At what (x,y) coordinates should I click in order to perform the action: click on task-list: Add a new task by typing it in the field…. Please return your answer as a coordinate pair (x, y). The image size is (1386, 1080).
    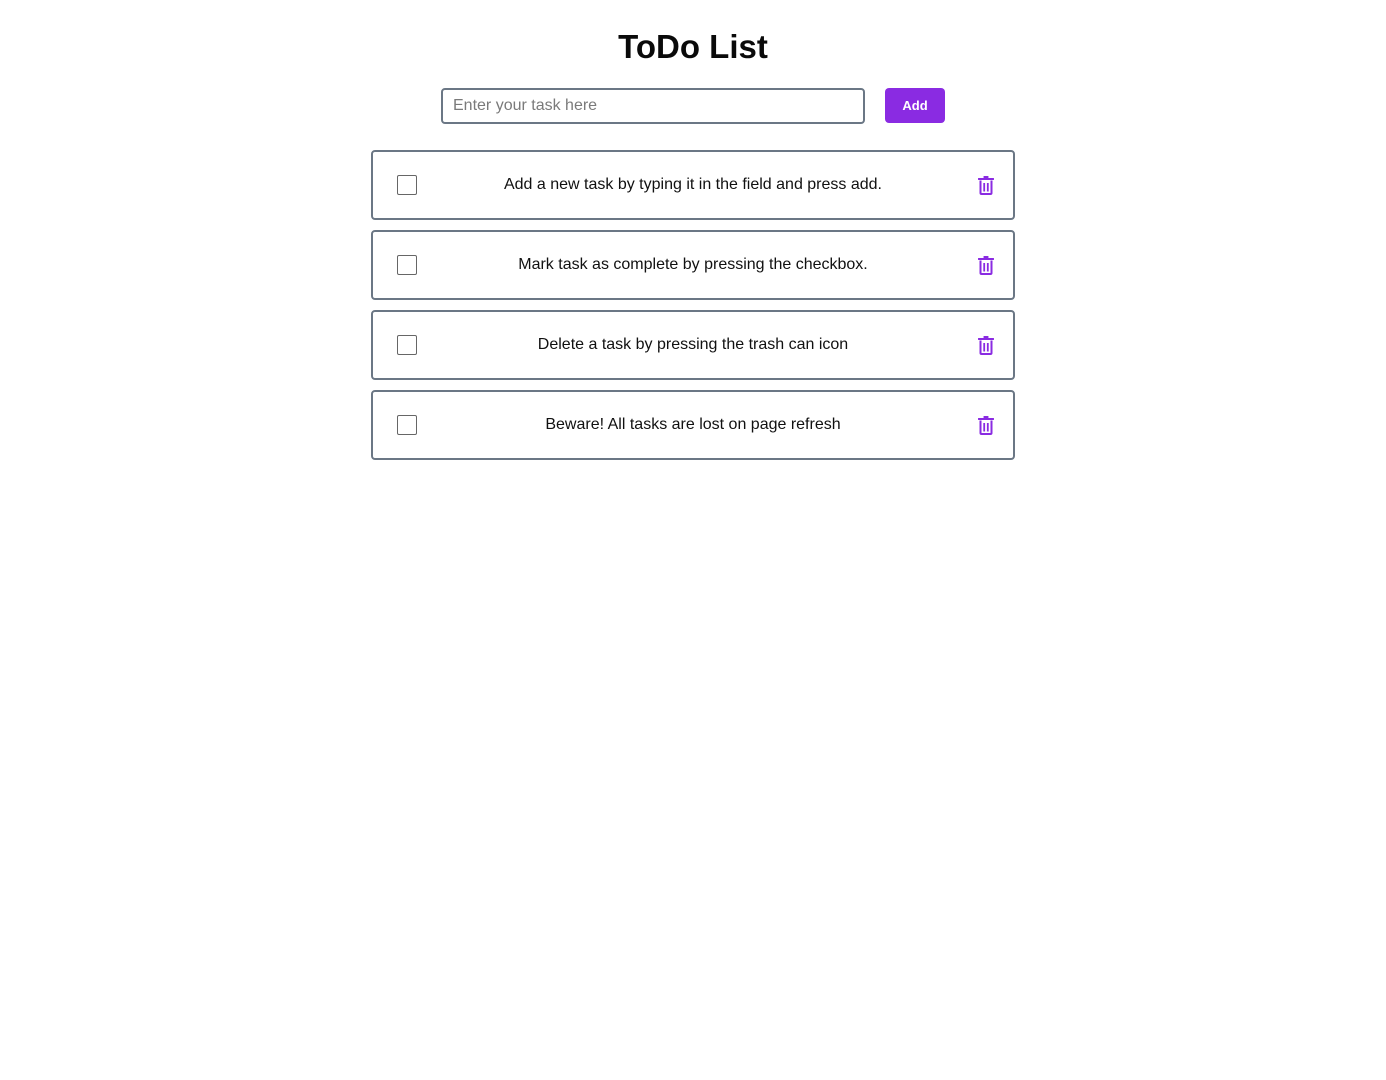
    Looking at the image, I should click on (693, 310).